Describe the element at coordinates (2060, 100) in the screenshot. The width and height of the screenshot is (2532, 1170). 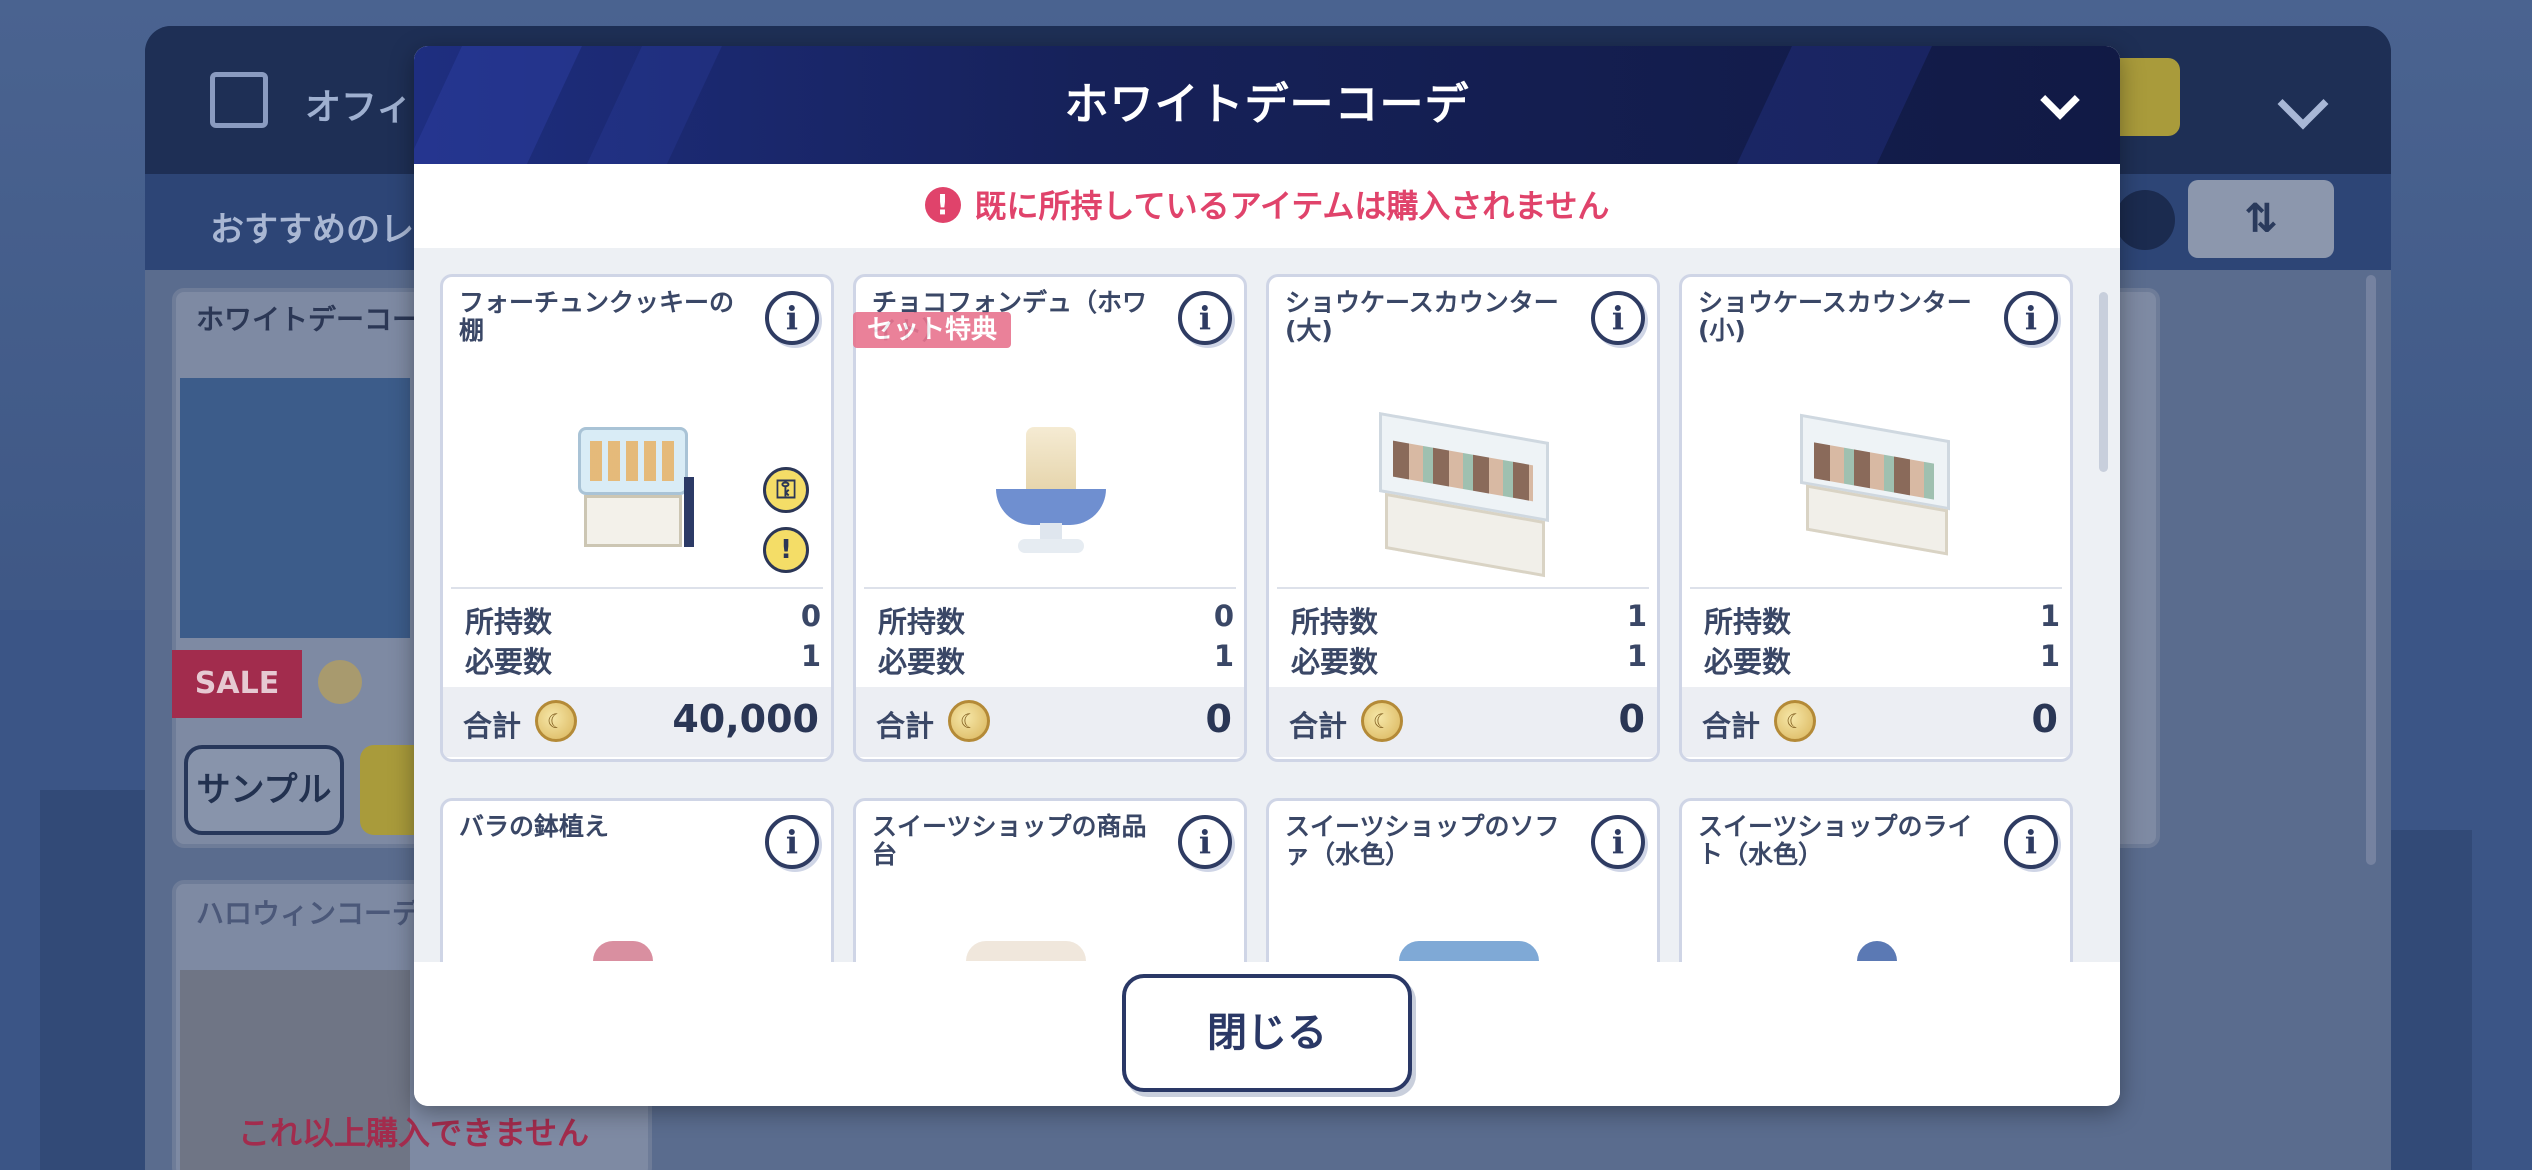
I see `chevron-down-icon` at that location.